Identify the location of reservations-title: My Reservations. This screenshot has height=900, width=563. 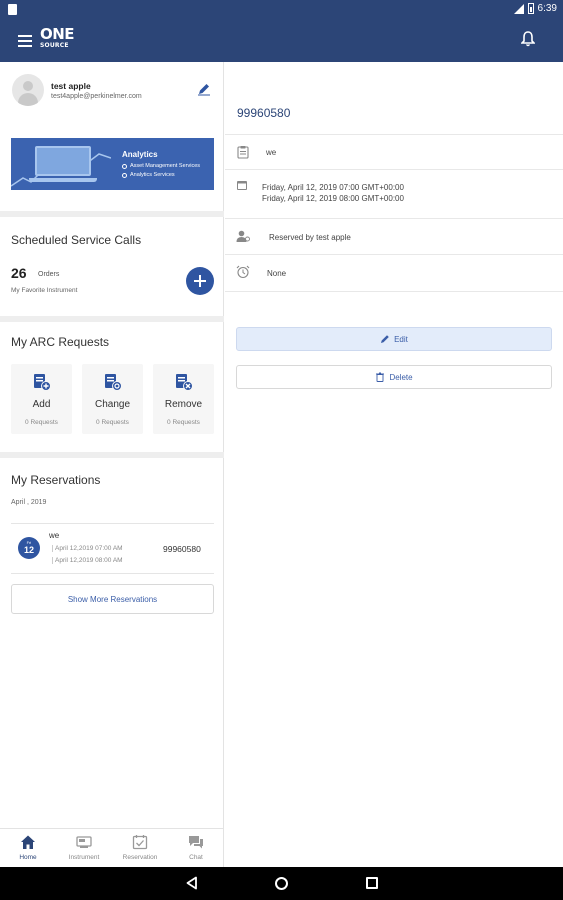
(56, 480).